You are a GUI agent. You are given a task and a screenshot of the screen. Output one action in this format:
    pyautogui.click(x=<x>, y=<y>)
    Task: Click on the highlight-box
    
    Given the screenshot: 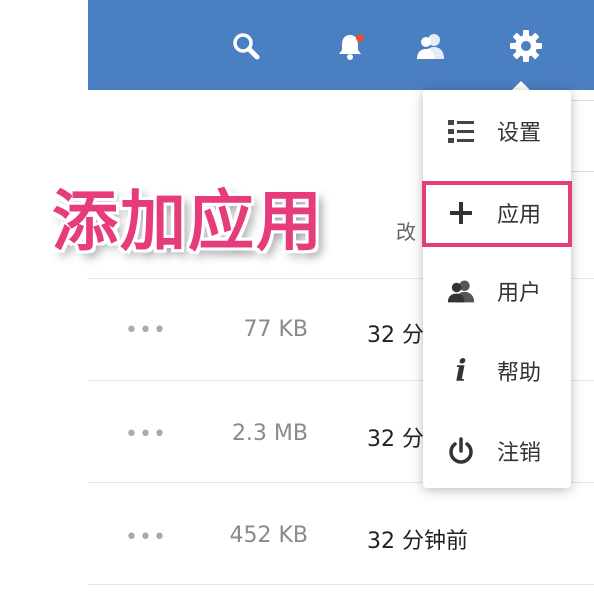 What is the action you would take?
    pyautogui.click(x=497, y=214)
    